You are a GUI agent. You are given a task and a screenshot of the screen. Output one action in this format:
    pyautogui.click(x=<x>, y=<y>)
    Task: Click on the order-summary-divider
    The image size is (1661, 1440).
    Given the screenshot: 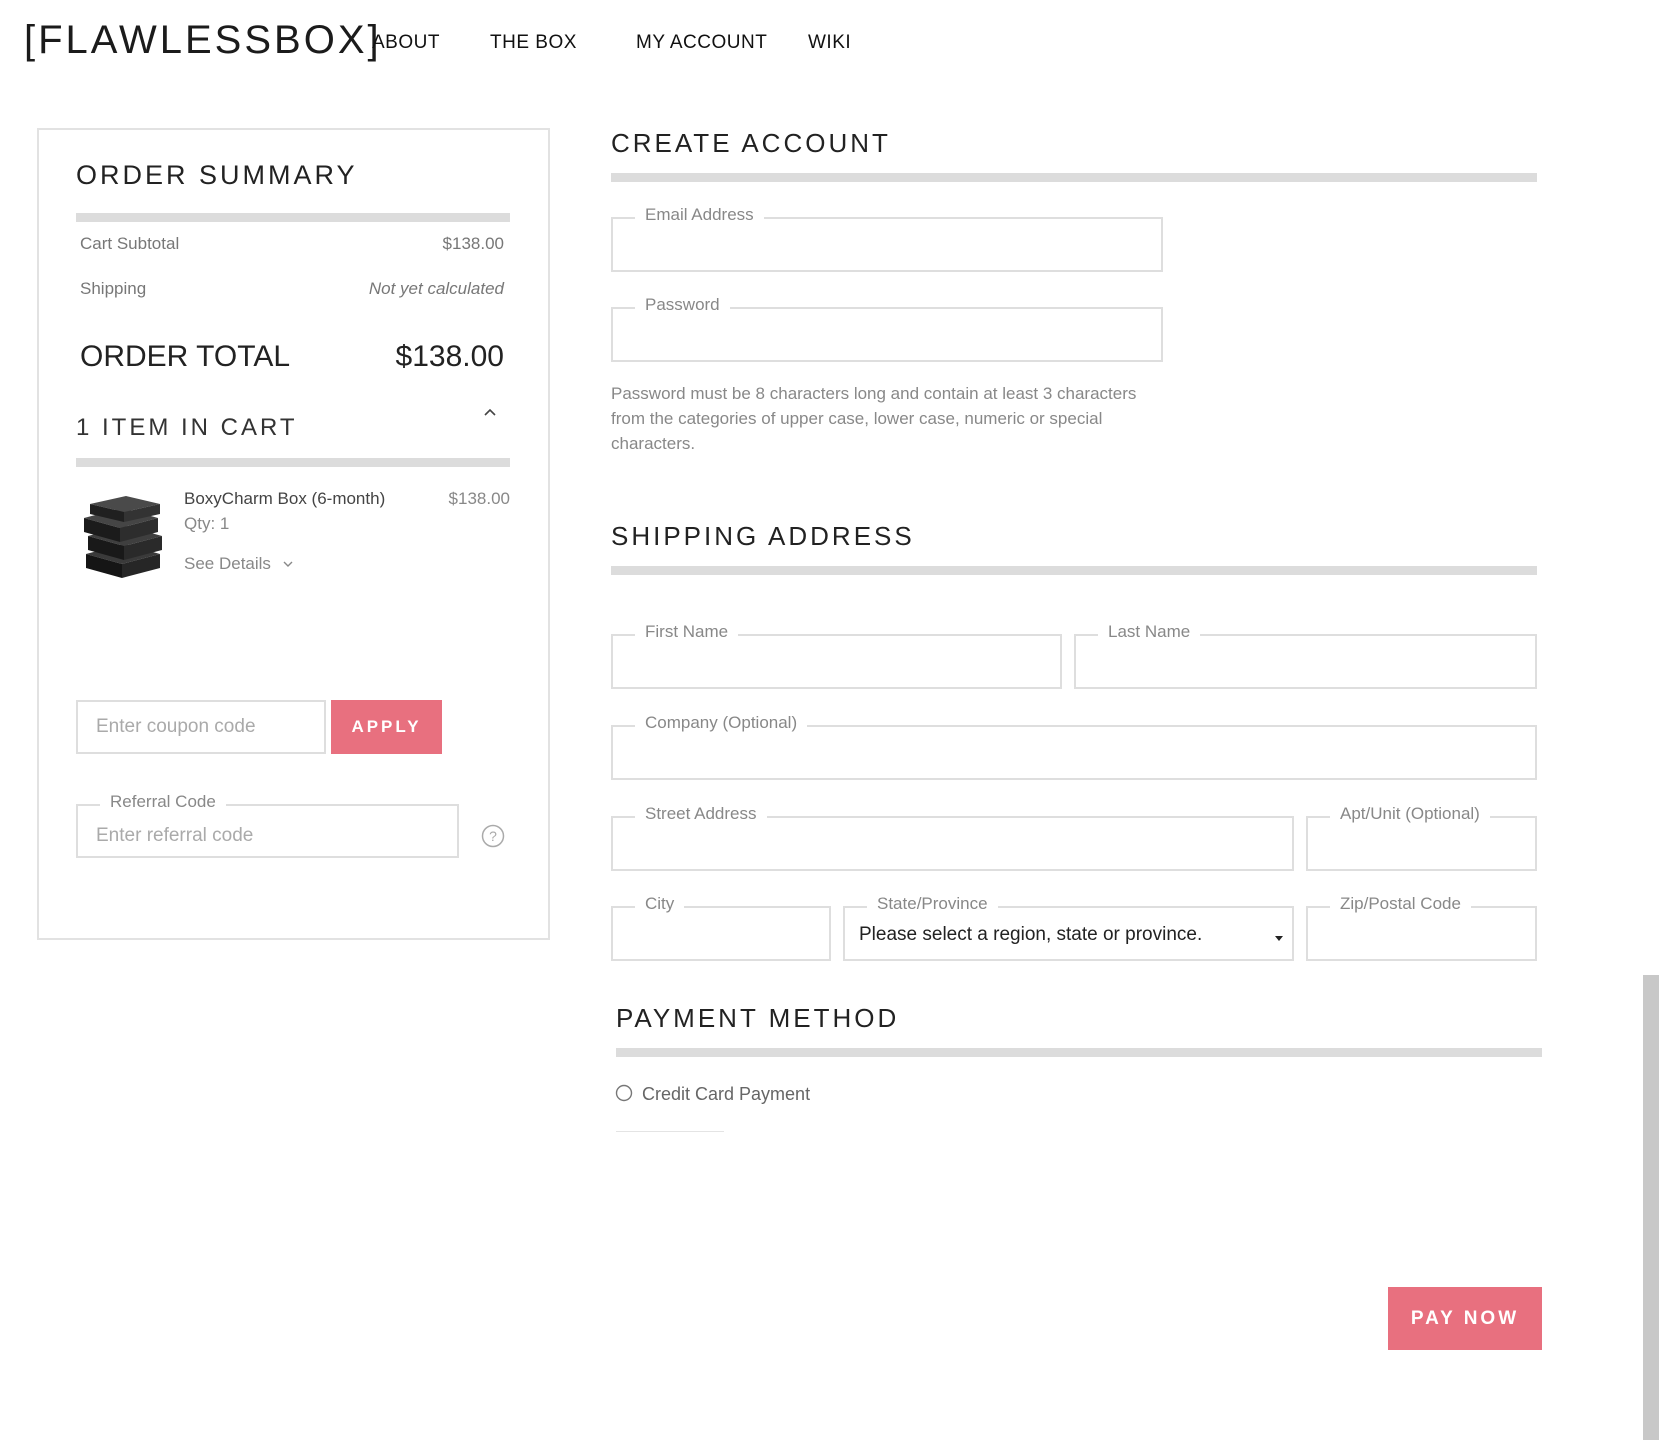 What is the action you would take?
    pyautogui.click(x=293, y=217)
    